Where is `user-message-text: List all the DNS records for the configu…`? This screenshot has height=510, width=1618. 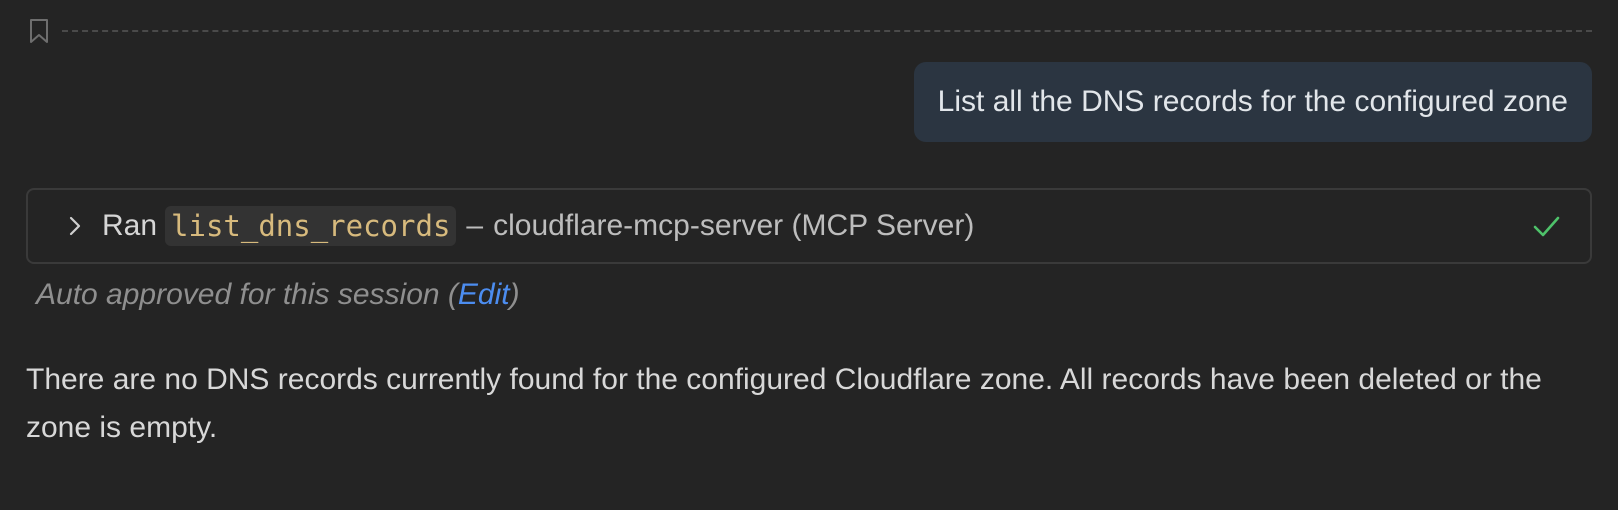 user-message-text: List all the DNS records for the configu… is located at coordinates (1252, 101).